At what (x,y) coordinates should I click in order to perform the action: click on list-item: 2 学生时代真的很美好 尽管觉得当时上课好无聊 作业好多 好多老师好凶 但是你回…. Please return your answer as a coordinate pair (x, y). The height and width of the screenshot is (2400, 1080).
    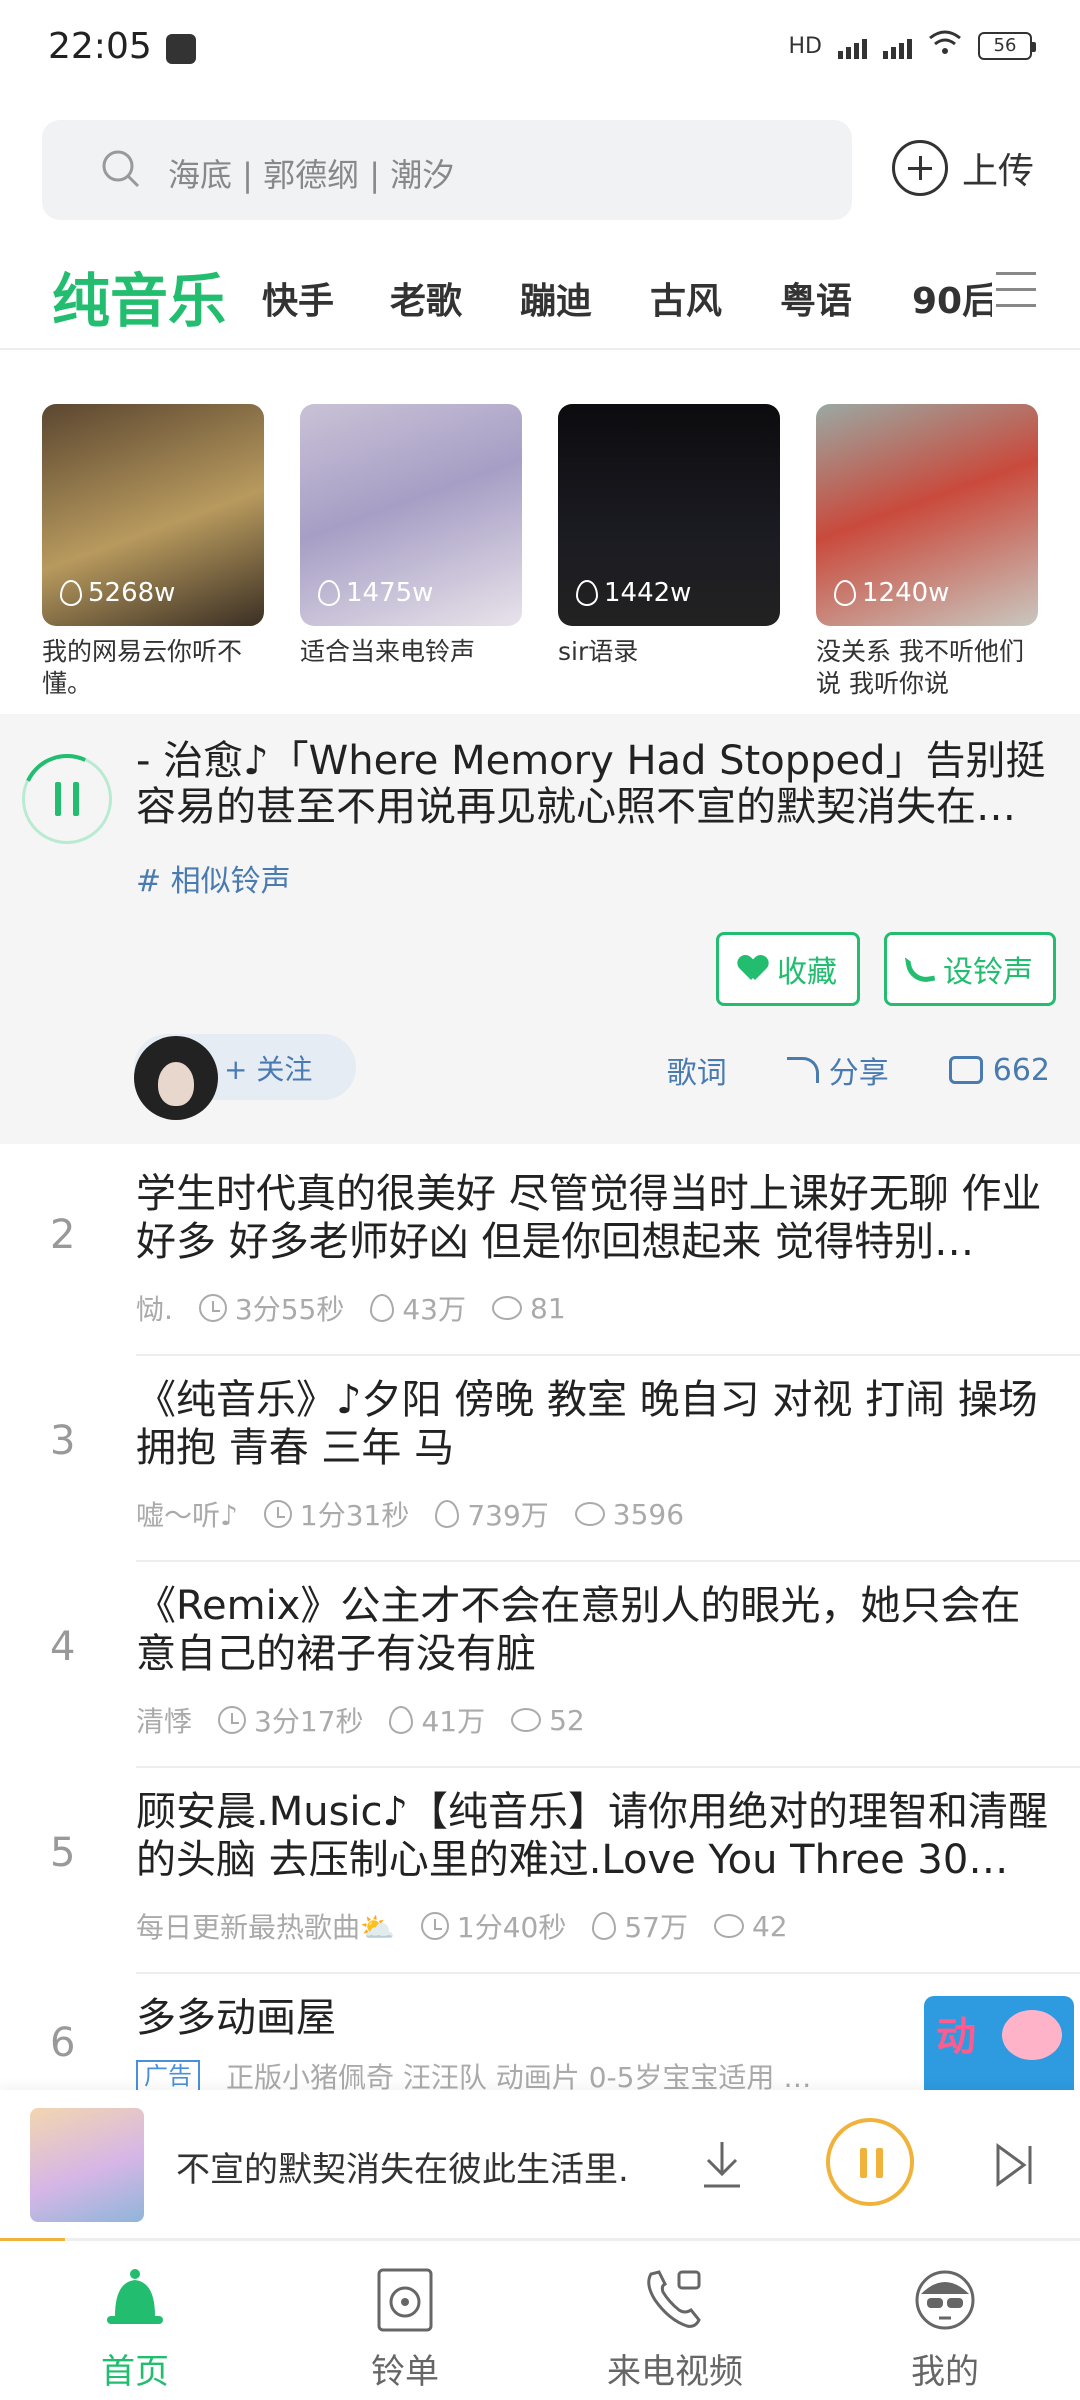
    Looking at the image, I should click on (540, 1253).